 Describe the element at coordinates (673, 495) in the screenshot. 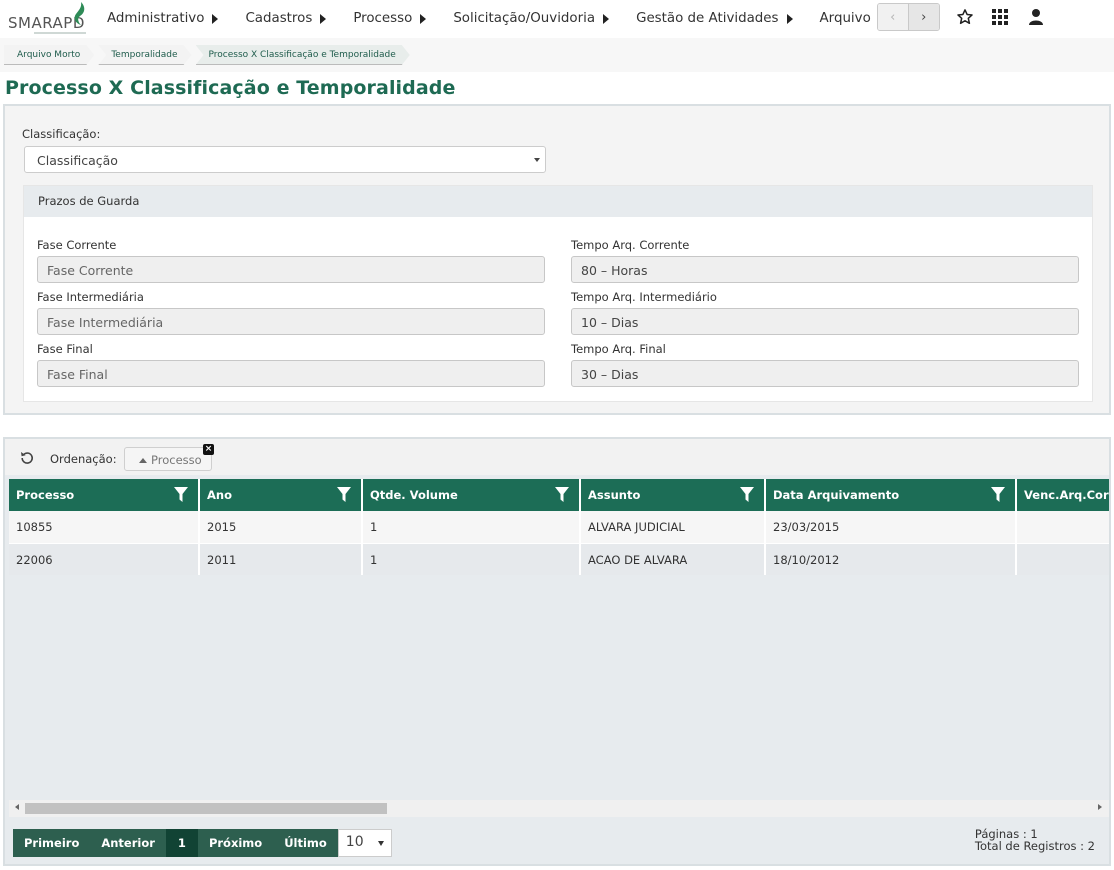

I see `column-header-assunto: Assunto` at that location.